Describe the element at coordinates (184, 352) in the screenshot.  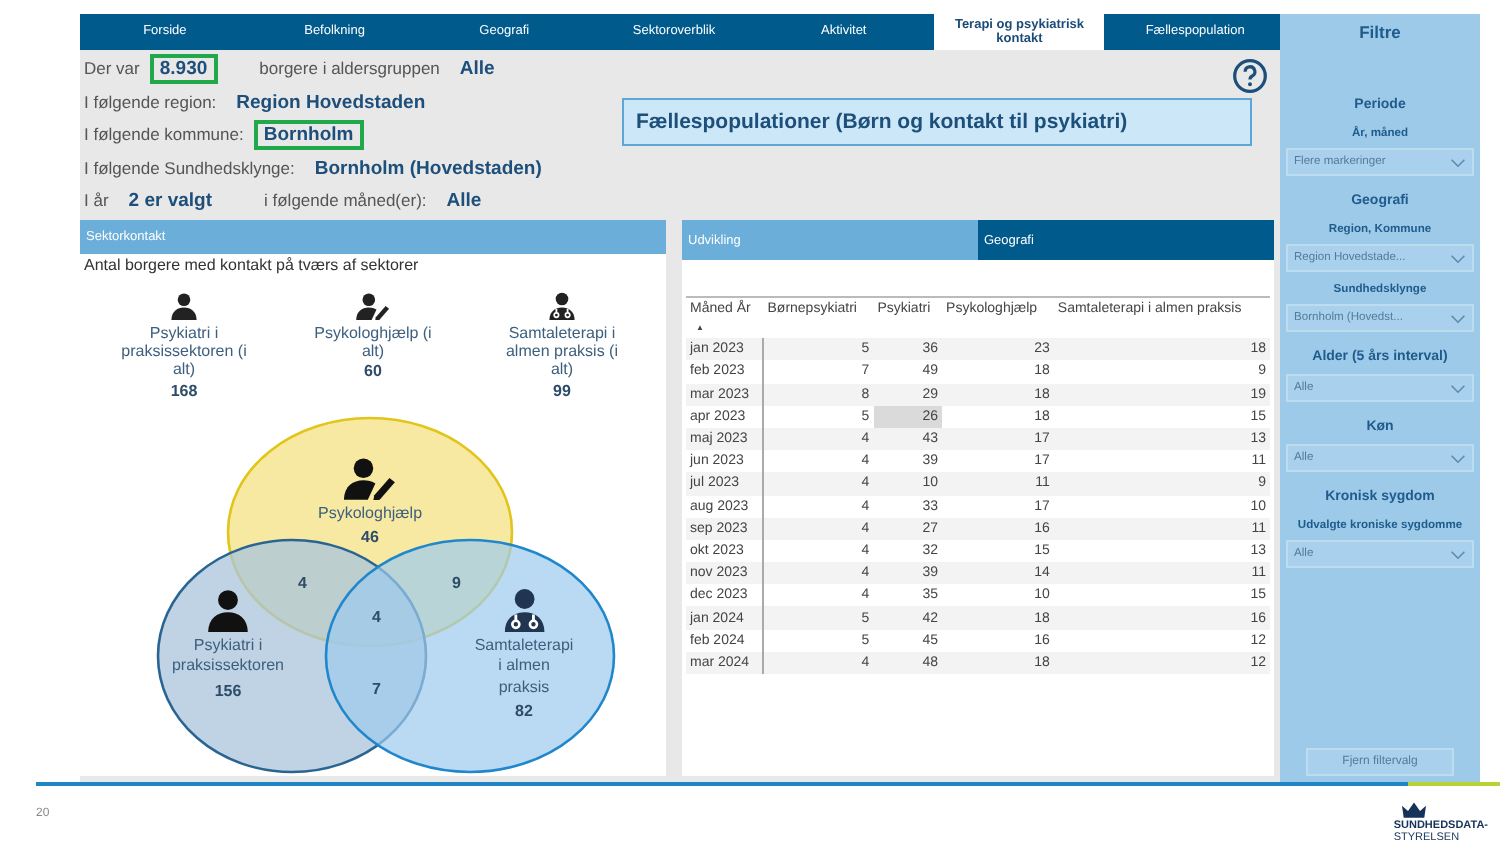
I see `category-label: Psykiatri i praksissektoren (i alt)` at that location.